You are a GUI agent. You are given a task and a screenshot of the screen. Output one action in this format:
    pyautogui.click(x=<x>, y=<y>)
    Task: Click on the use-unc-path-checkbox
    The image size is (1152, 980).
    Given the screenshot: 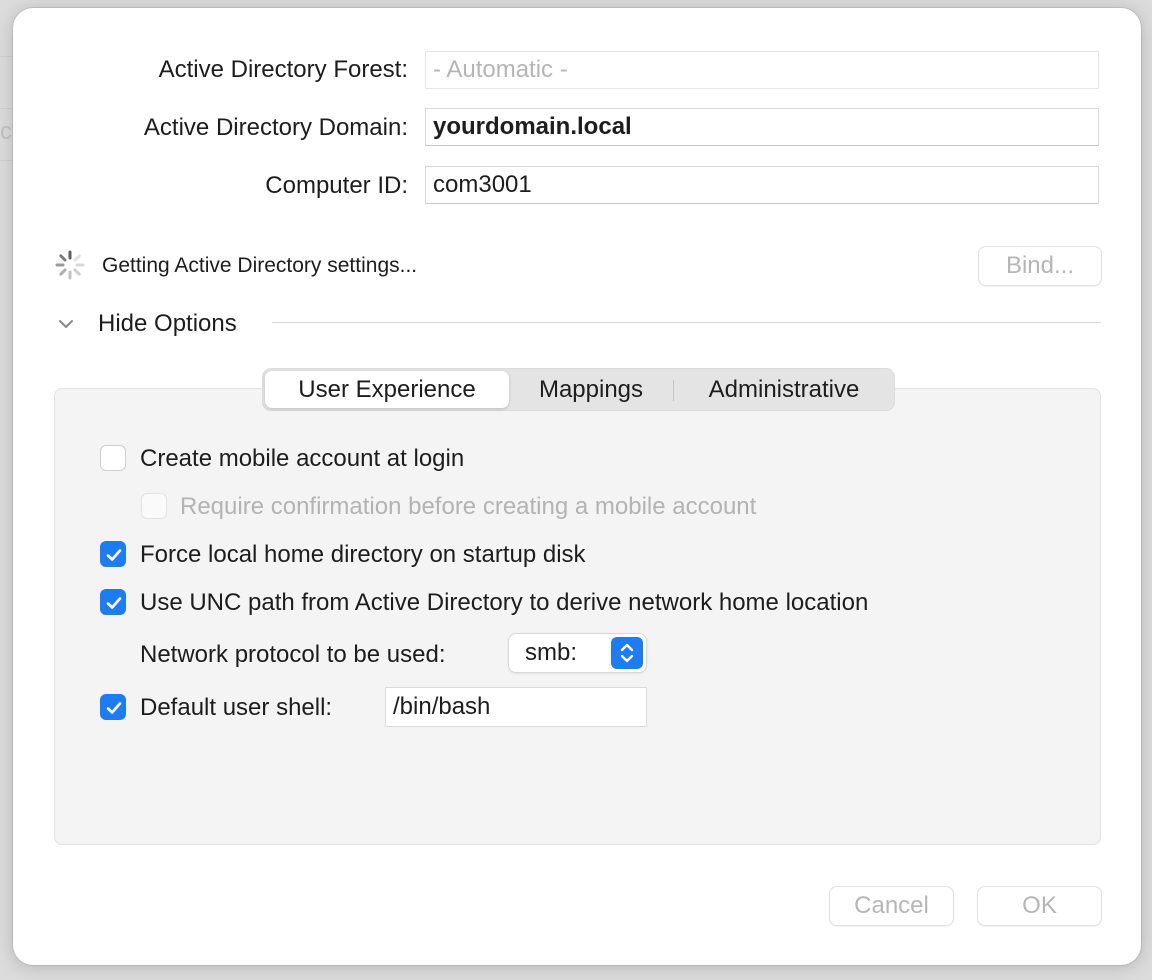 What is the action you would take?
    pyautogui.click(x=113, y=602)
    